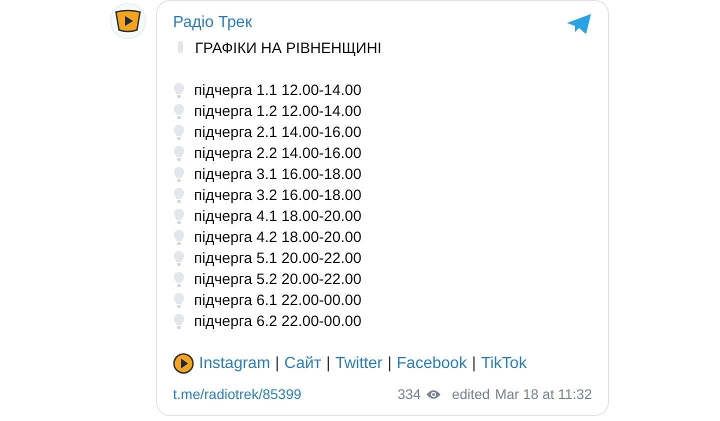 This screenshot has width=720, height=421. I want to click on schedule-line: підчерга 5.2 20.00-22.00, so click(278, 280).